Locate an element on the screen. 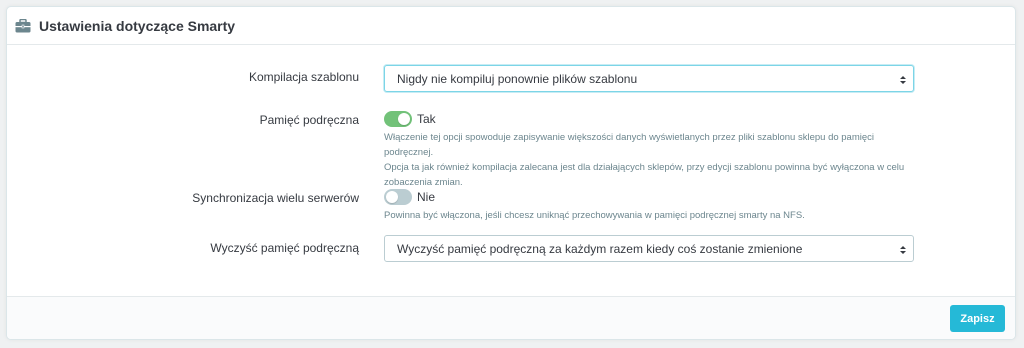  save-button: Zapisz is located at coordinates (977, 318).